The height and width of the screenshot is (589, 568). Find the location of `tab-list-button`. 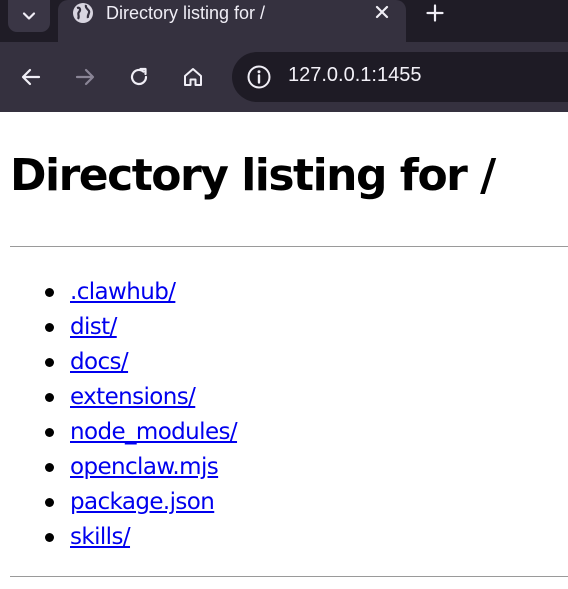

tab-list-button is located at coordinates (29, 16).